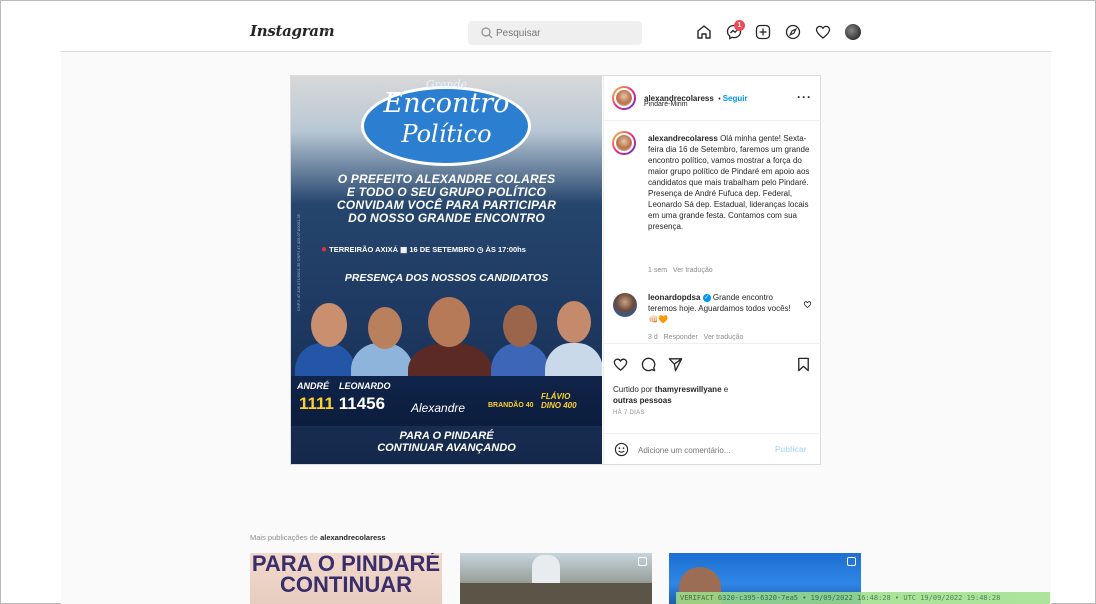 The width and height of the screenshot is (1096, 604). I want to click on poster-title-line2: Político, so click(446, 134).